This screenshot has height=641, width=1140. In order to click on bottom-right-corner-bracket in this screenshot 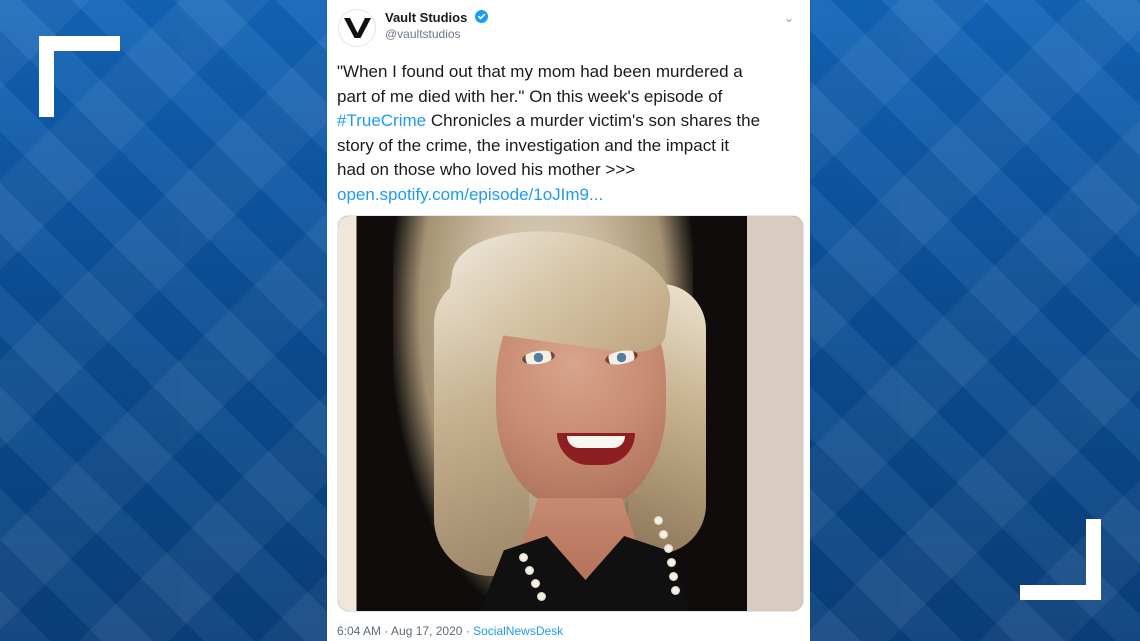, I will do `click(1060, 559)`.